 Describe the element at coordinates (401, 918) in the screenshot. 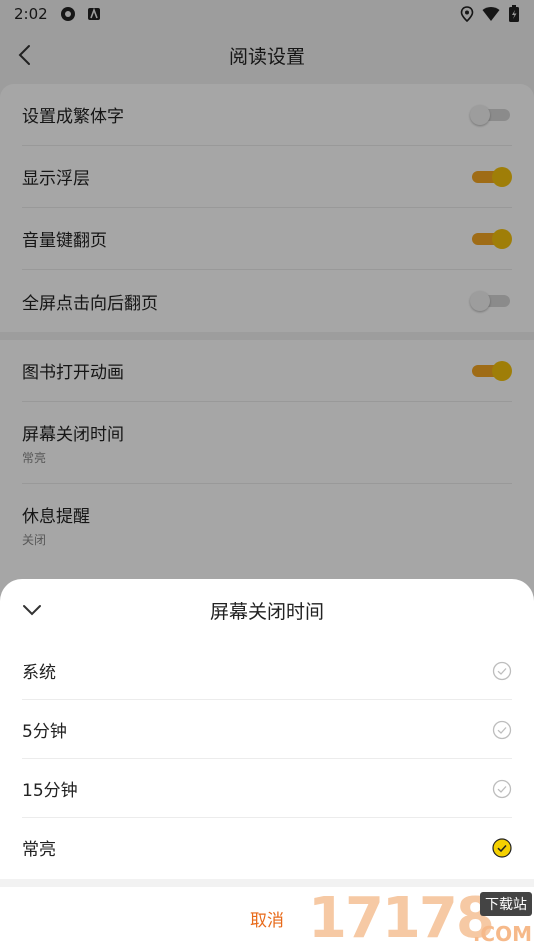

I see `watermark-digits: 17178` at that location.